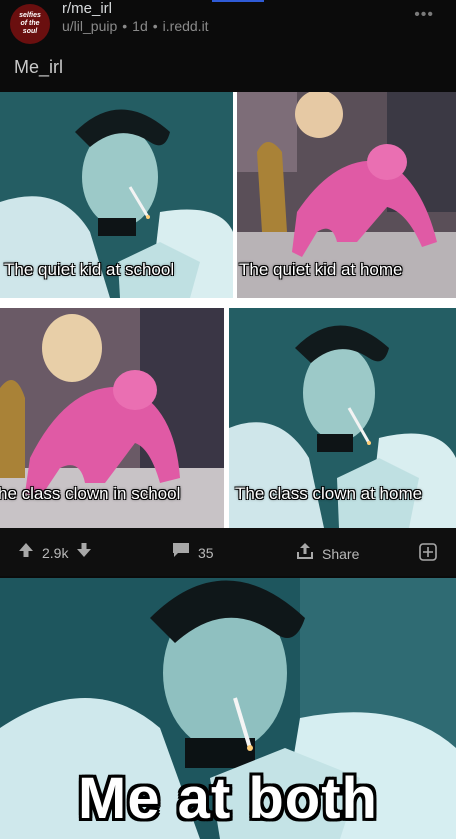 Image resolution: width=456 pixels, height=839 pixels. What do you see at coordinates (346, 195) in the screenshot?
I see `panel-quiet-home: The quiet kid at home` at bounding box center [346, 195].